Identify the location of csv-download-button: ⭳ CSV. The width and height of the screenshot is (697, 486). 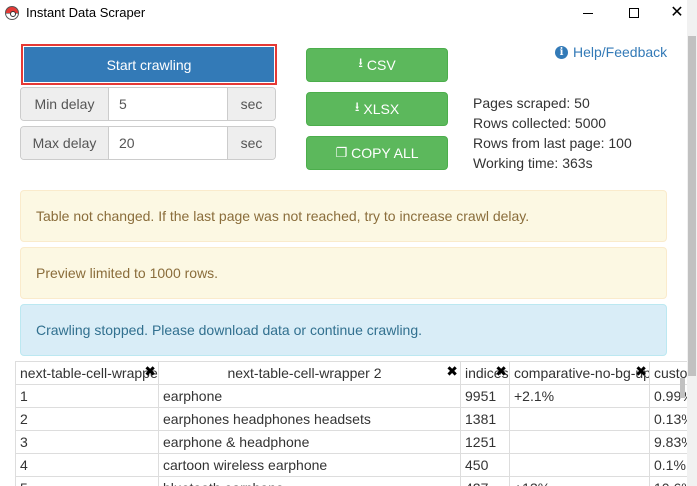
(377, 65).